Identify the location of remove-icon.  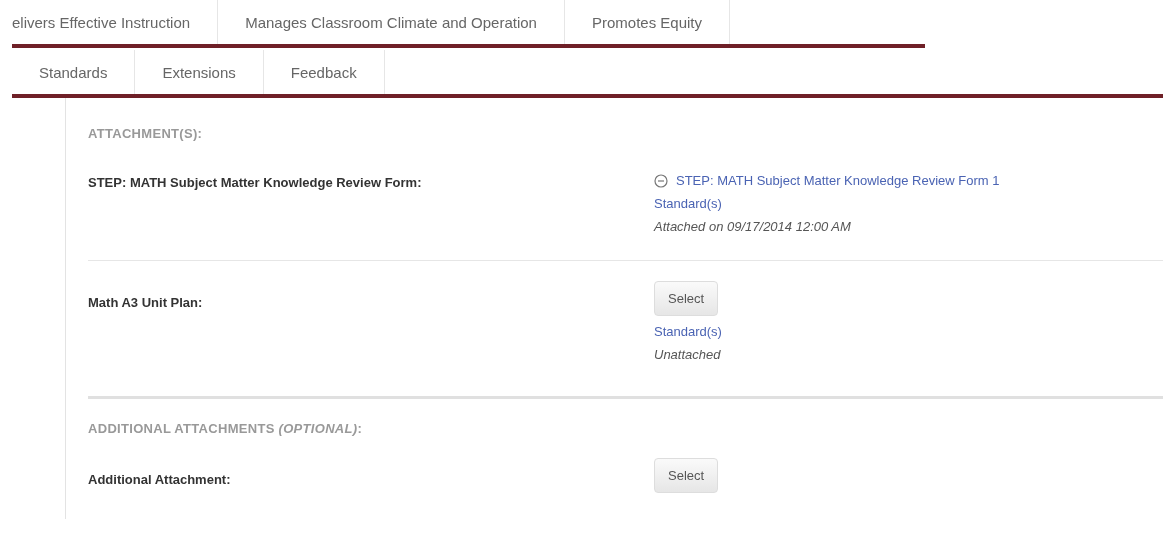
(661, 180).